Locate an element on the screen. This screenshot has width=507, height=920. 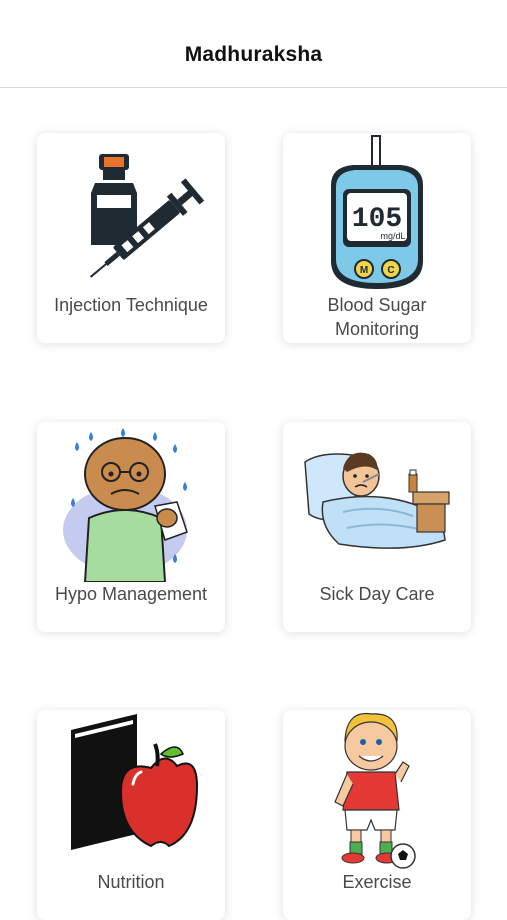
card-exercise: Exercise is located at coordinates (377, 815).